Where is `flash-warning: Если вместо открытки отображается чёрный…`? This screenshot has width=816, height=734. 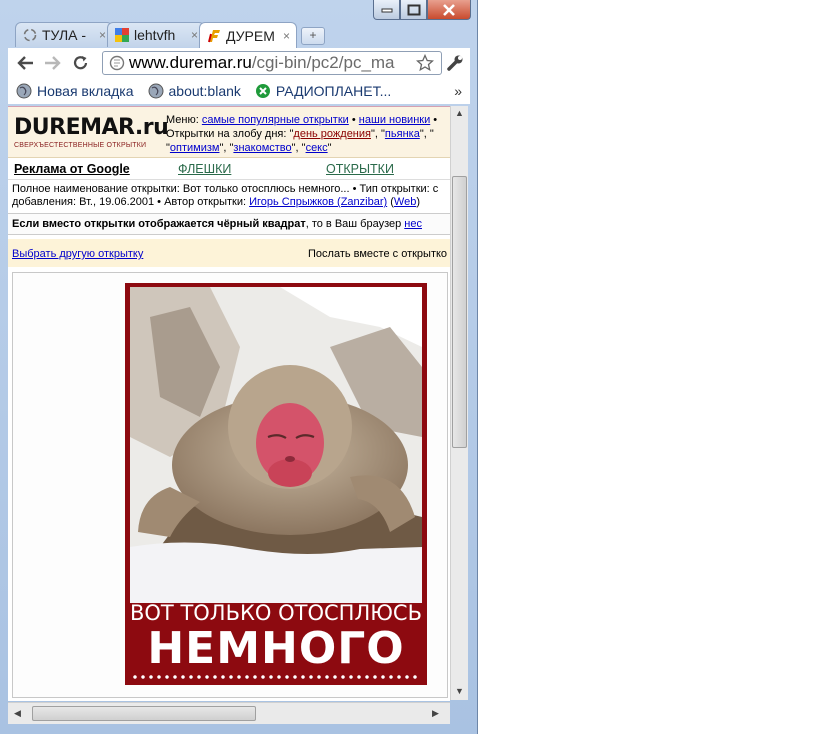 flash-warning: Если вместо открытки отображается чёрный… is located at coordinates (229, 224).